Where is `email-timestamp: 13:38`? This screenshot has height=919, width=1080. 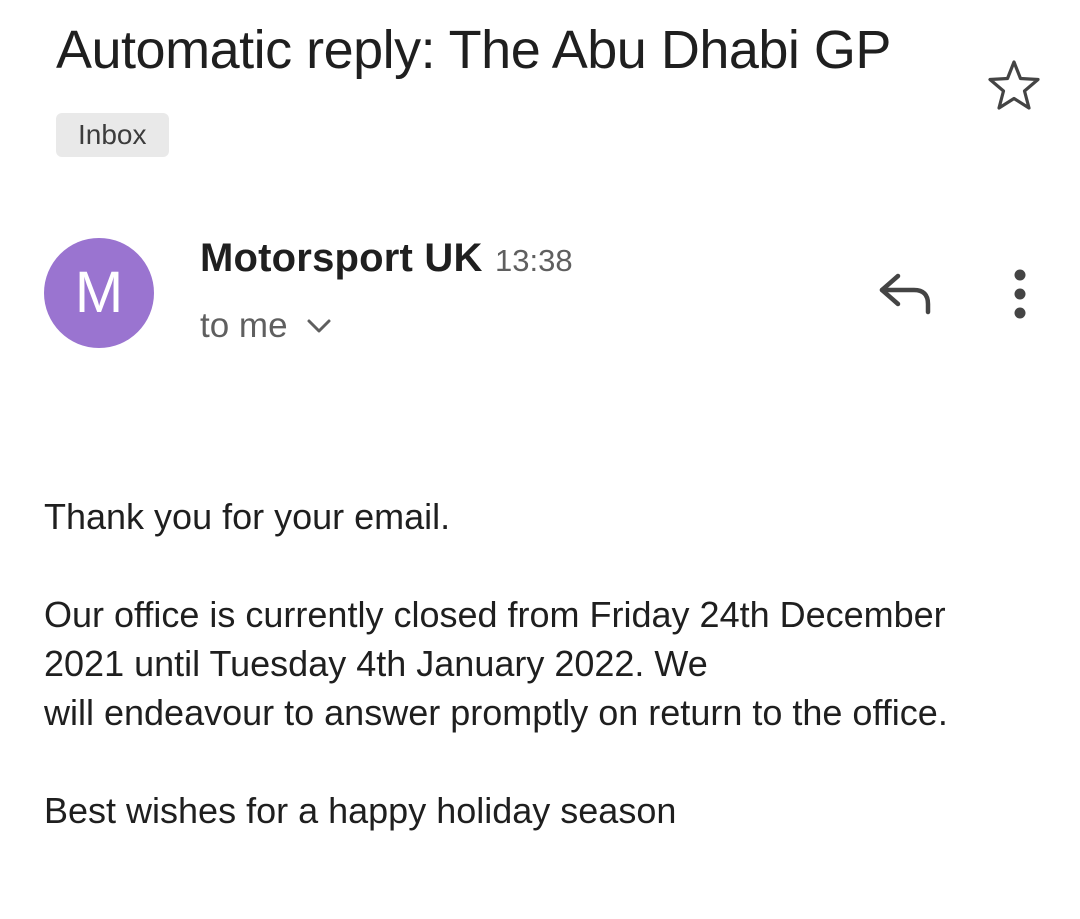 email-timestamp: 13:38 is located at coordinates (534, 260).